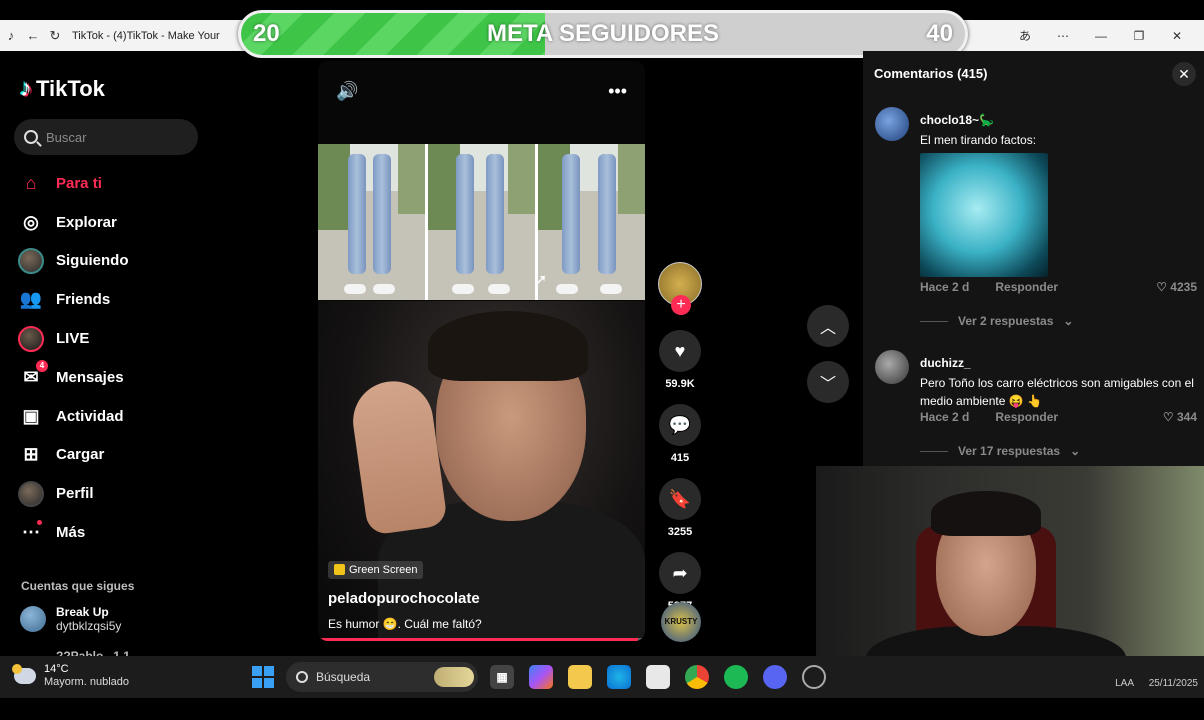  I want to click on weather-widget: 14°C Mayorm. nublado, so click(70, 676).